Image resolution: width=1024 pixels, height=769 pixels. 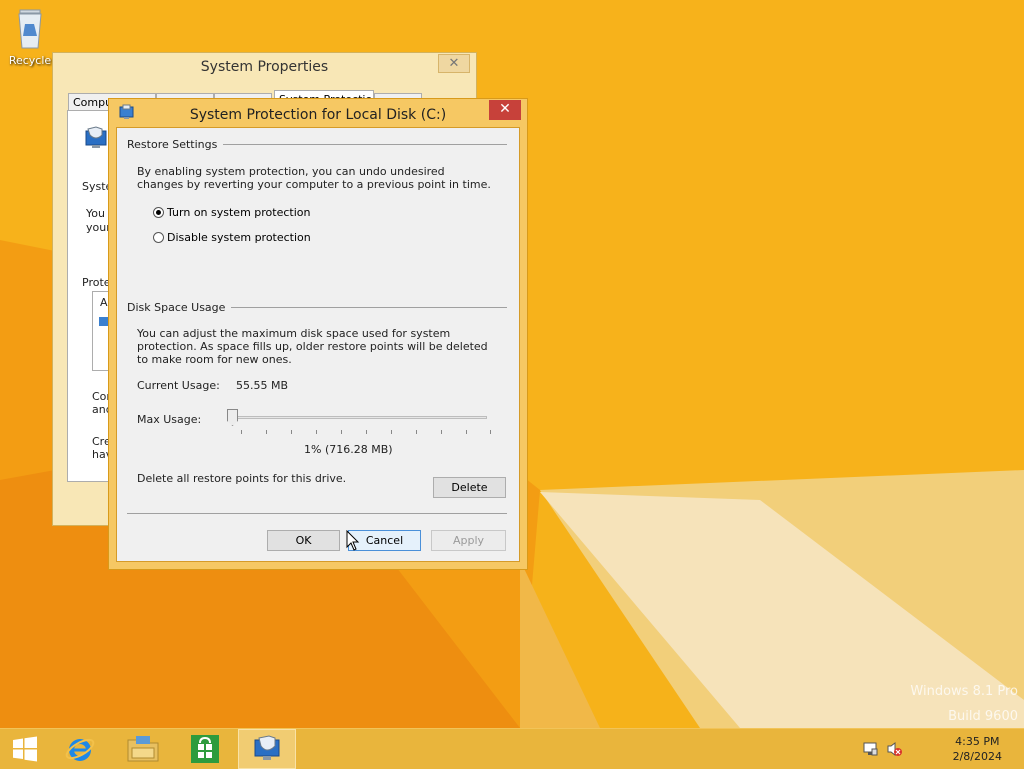 I want to click on radio-turn-on-protection: Turn on system protection, so click(x=231, y=212).